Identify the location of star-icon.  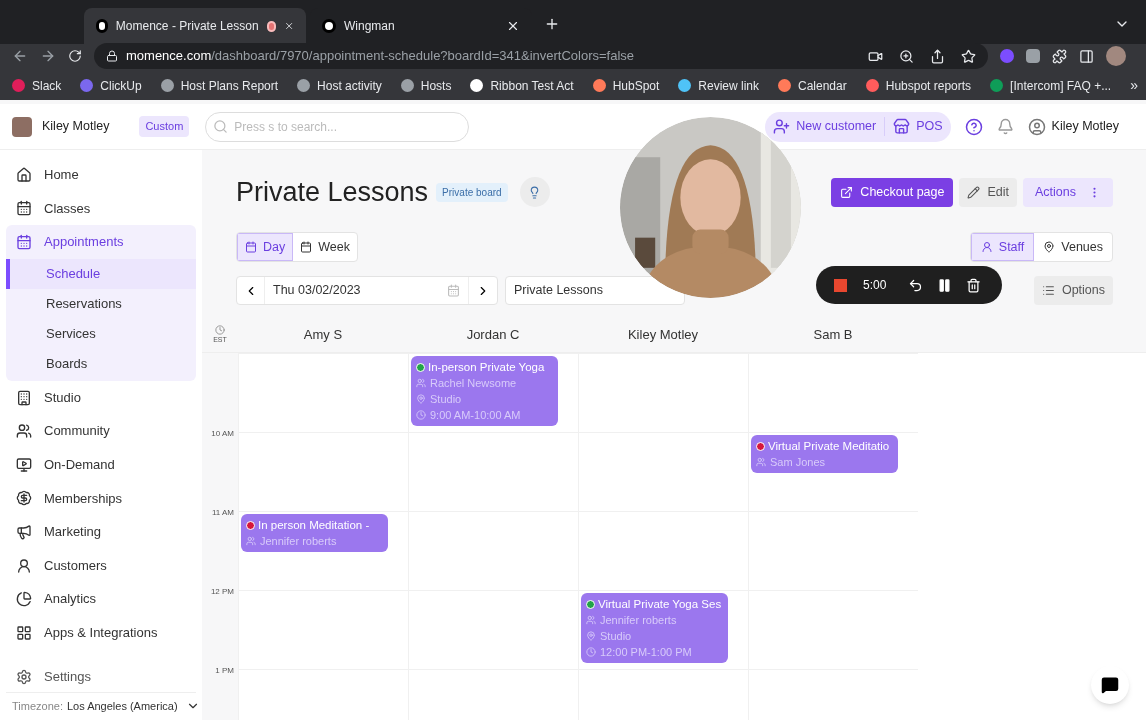
(968, 56).